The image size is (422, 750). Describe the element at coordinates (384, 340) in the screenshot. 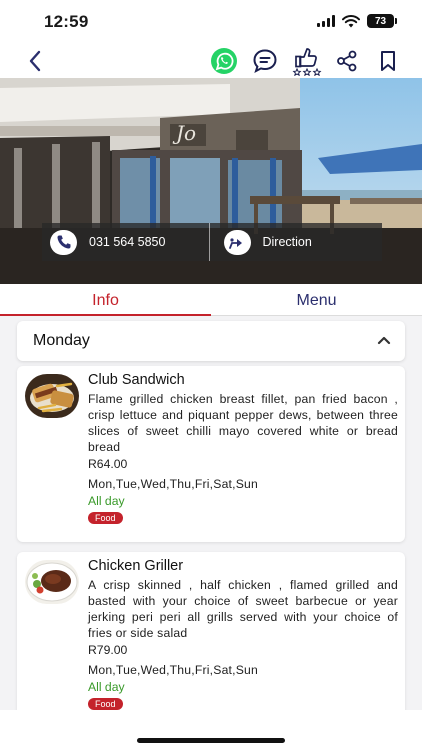

I see `chevron-up-icon` at that location.